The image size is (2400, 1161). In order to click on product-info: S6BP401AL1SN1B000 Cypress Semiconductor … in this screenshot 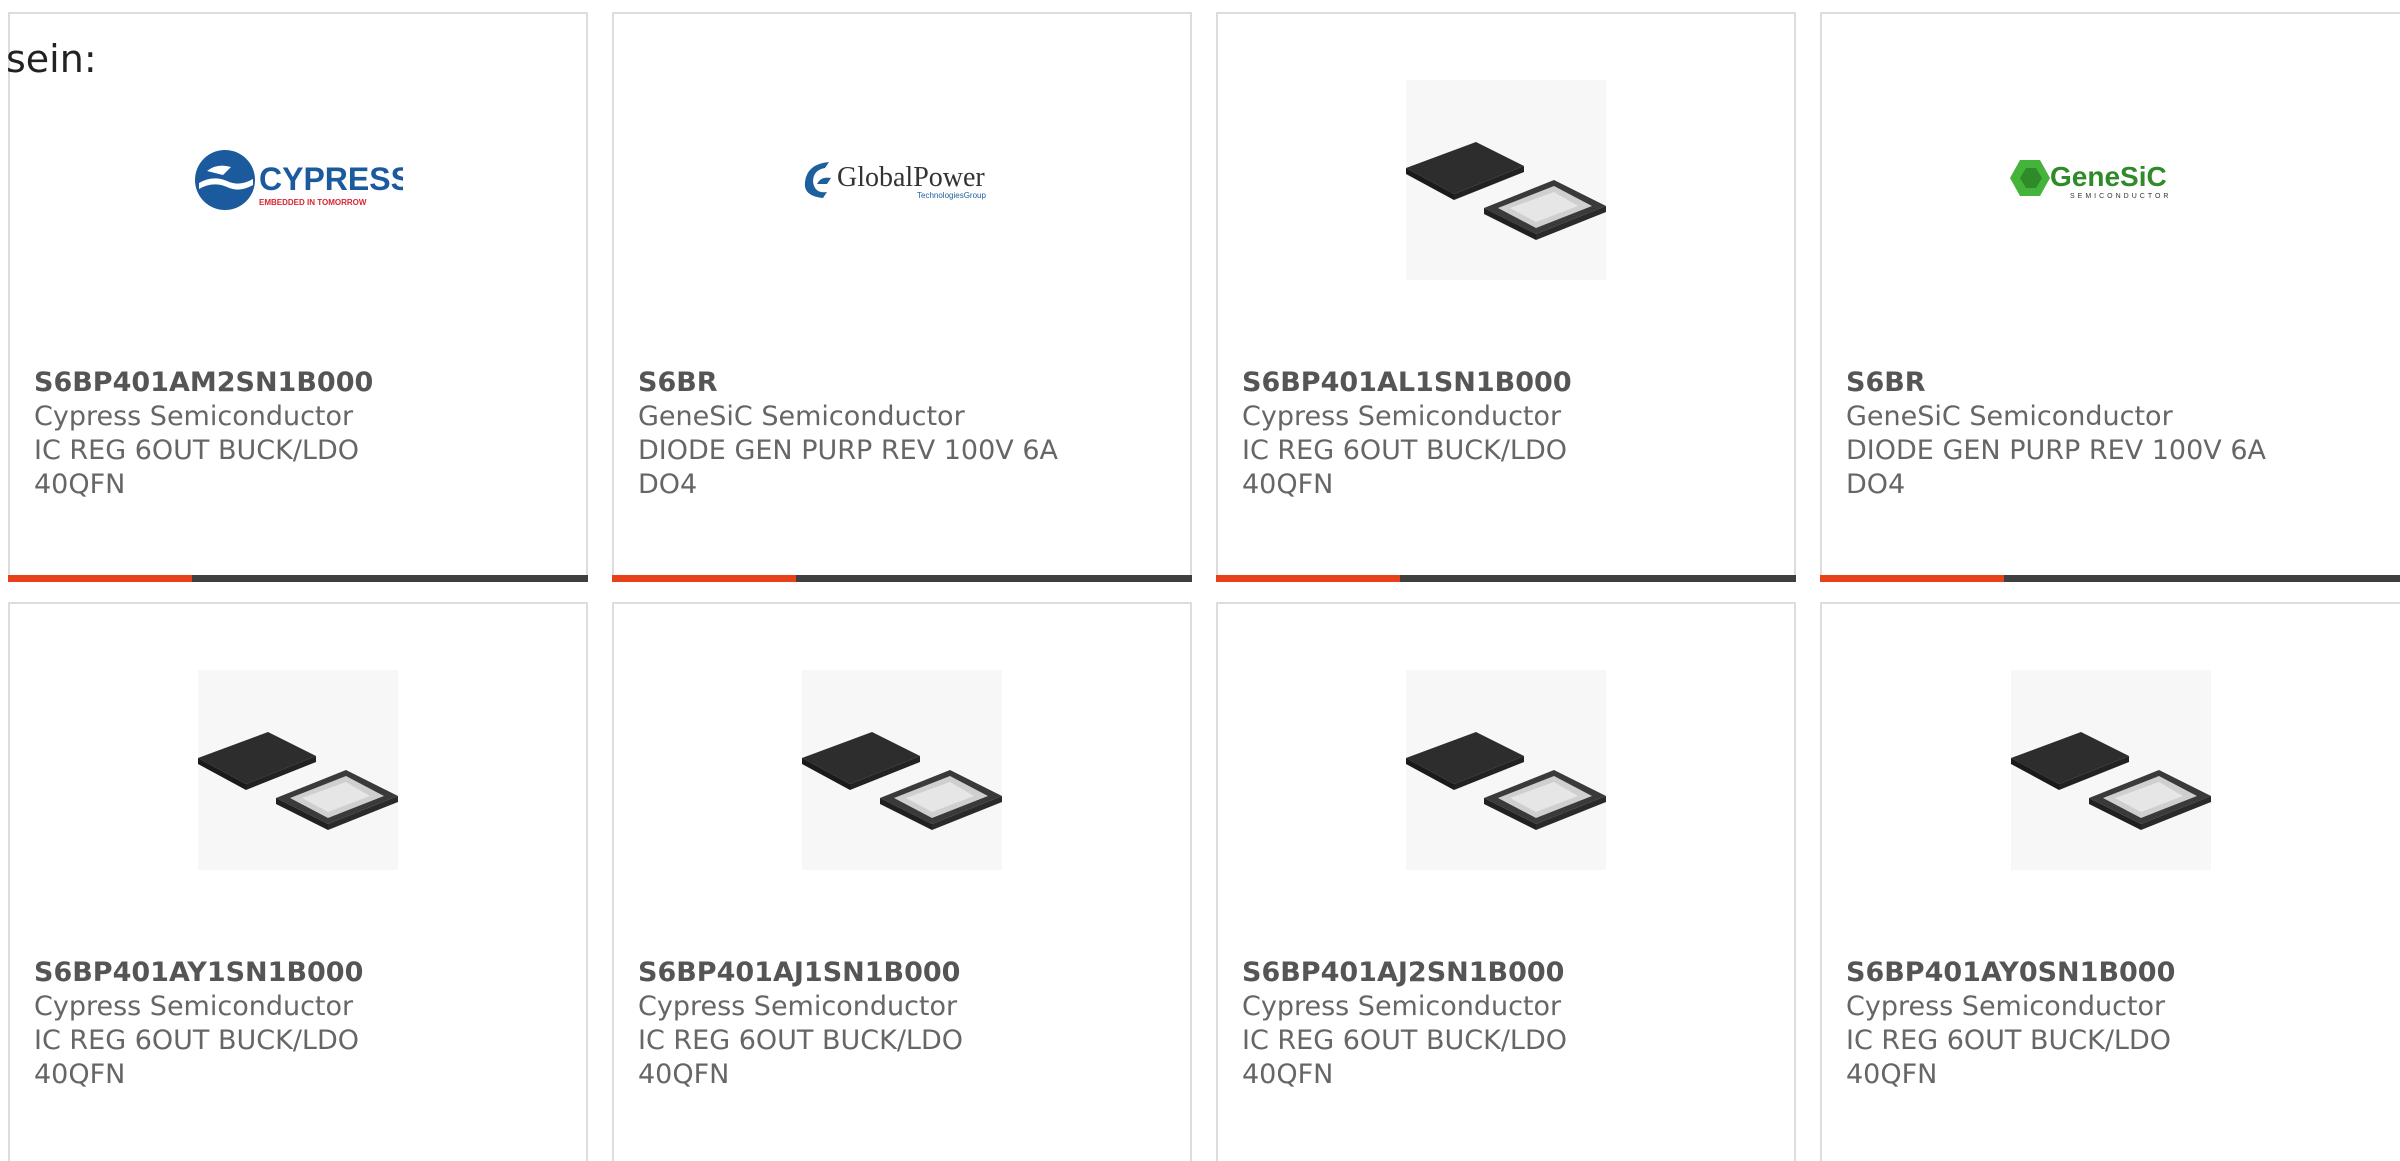, I will do `click(1452, 434)`.